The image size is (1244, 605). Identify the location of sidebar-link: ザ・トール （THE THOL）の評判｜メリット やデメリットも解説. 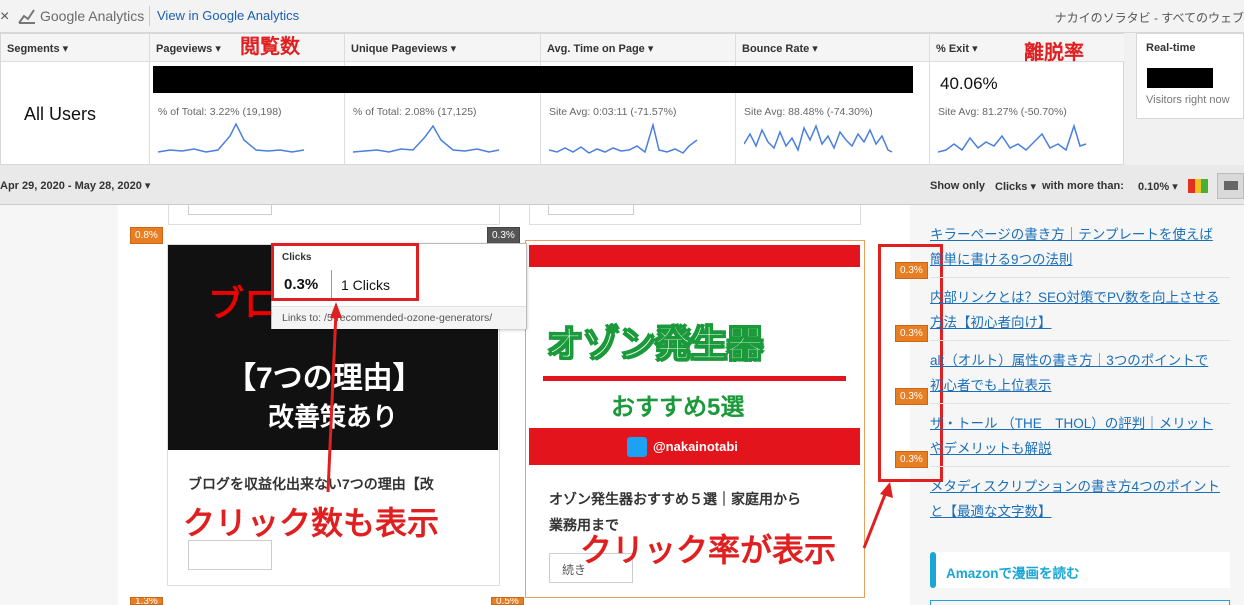
(1080, 436).